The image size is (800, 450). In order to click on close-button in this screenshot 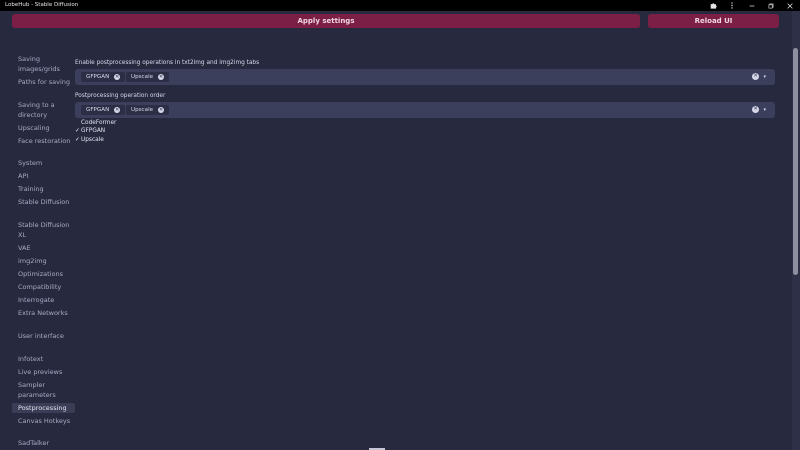, I will do `click(789, 5)`.